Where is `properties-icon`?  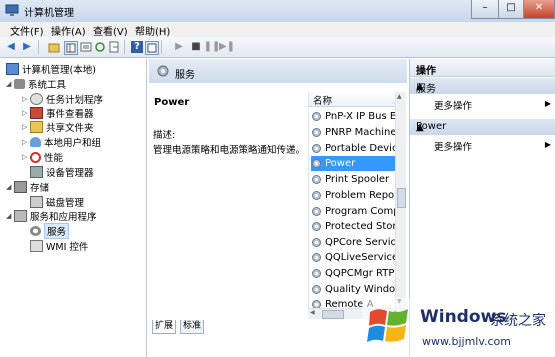 properties-icon is located at coordinates (152, 48).